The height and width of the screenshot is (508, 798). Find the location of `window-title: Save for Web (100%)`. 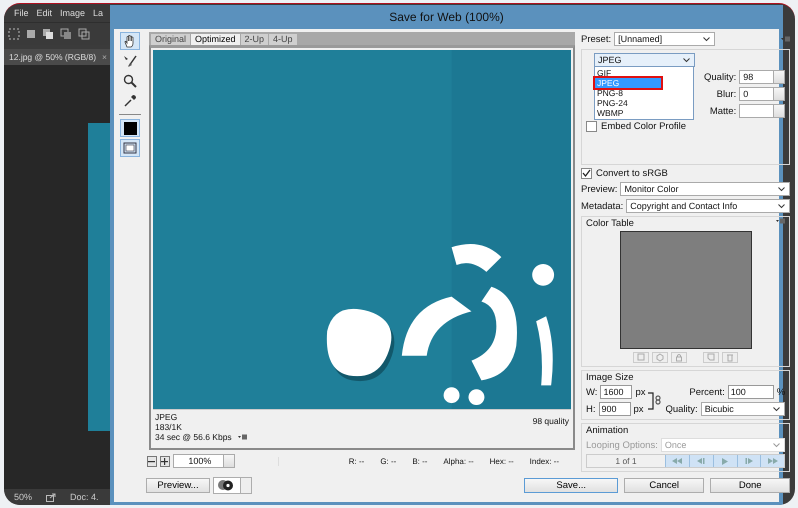

window-title: Save for Web (100%) is located at coordinates (446, 17).